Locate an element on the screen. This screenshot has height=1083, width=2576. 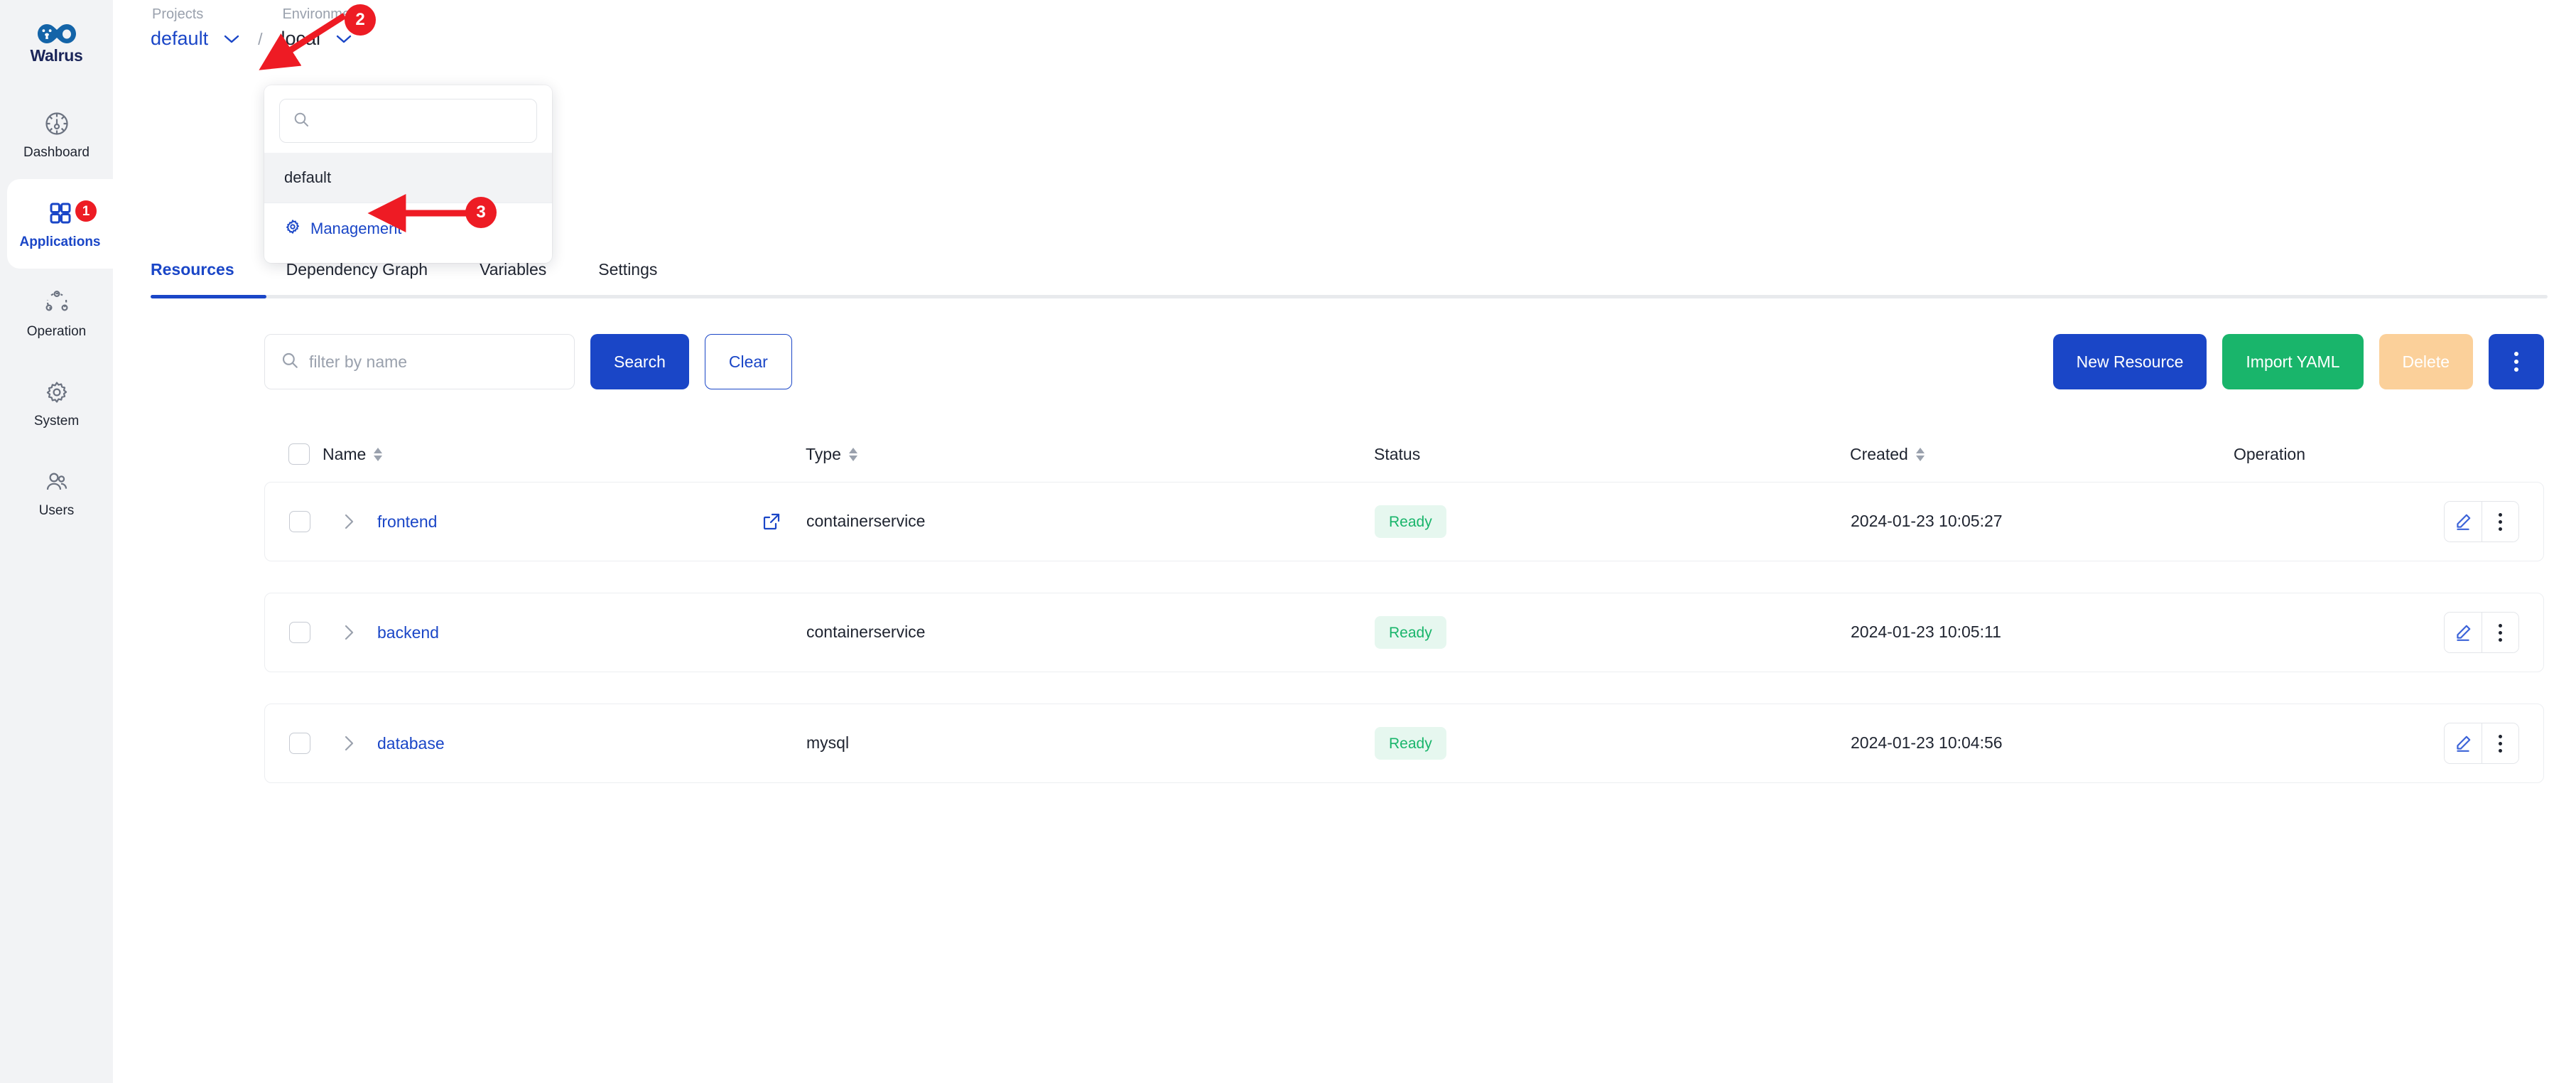
tab-resources: Resources is located at coordinates (192, 278).